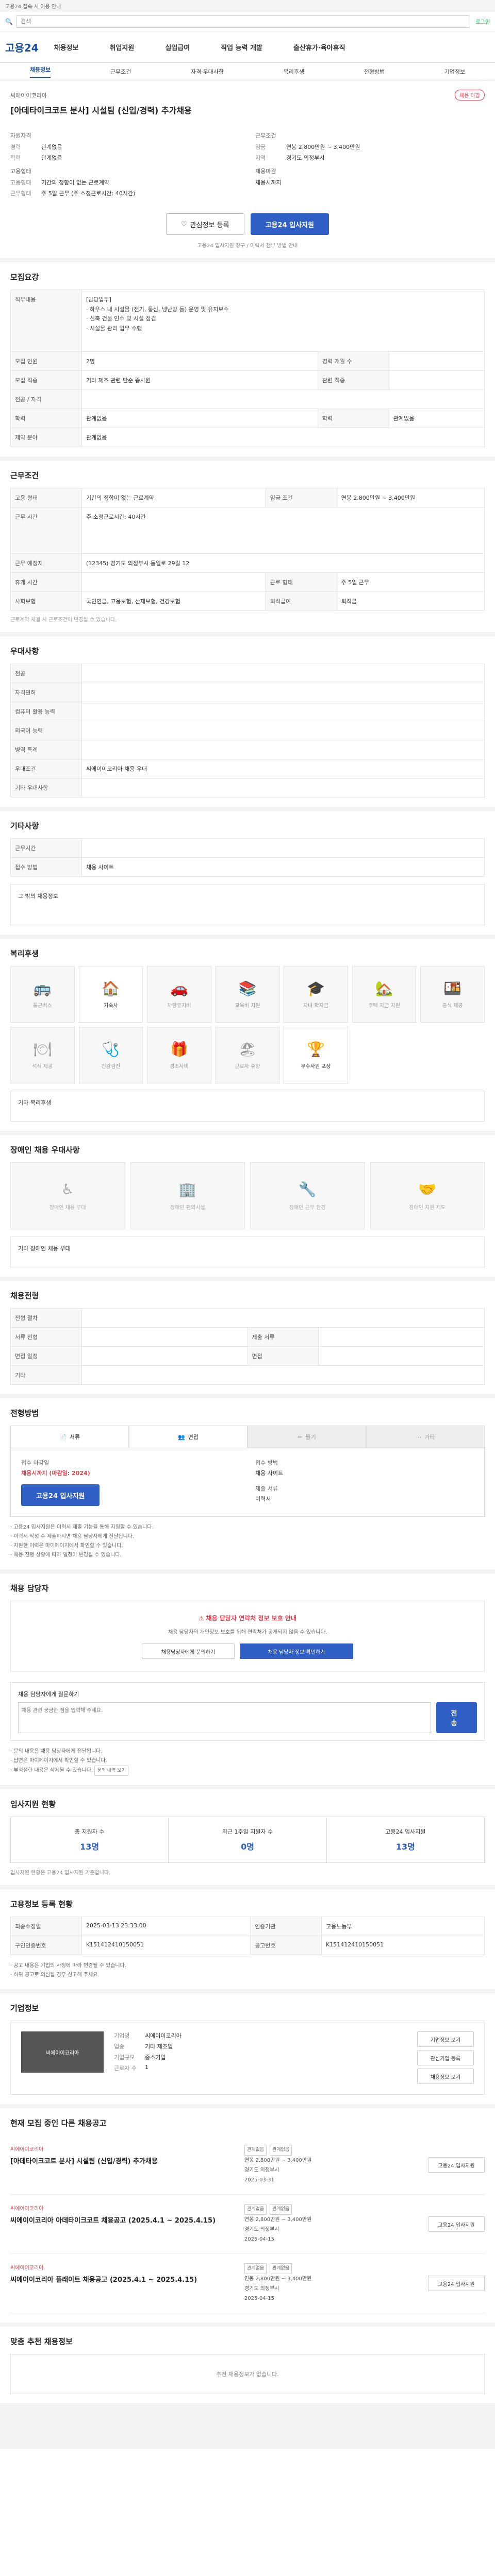  What do you see at coordinates (24, 652) in the screenshot?
I see `prefer-title: 우대사항` at bounding box center [24, 652].